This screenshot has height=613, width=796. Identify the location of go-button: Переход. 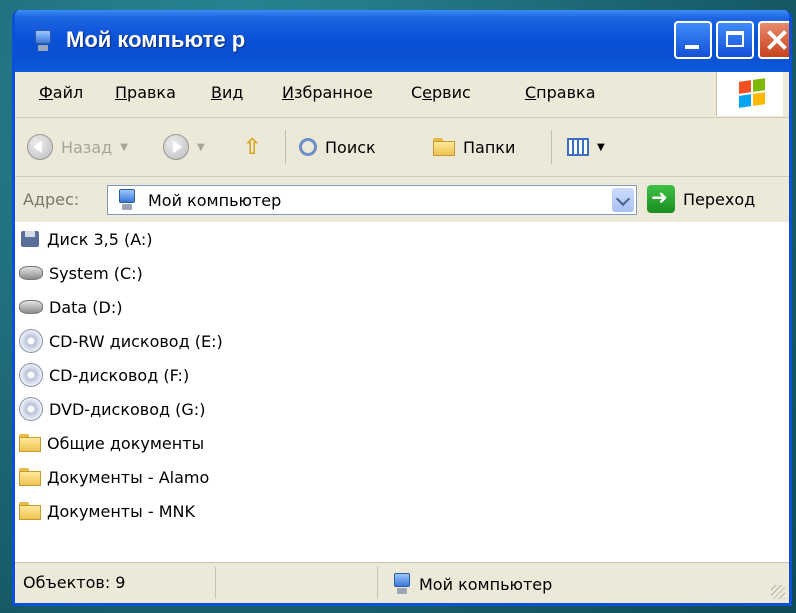
(701, 199).